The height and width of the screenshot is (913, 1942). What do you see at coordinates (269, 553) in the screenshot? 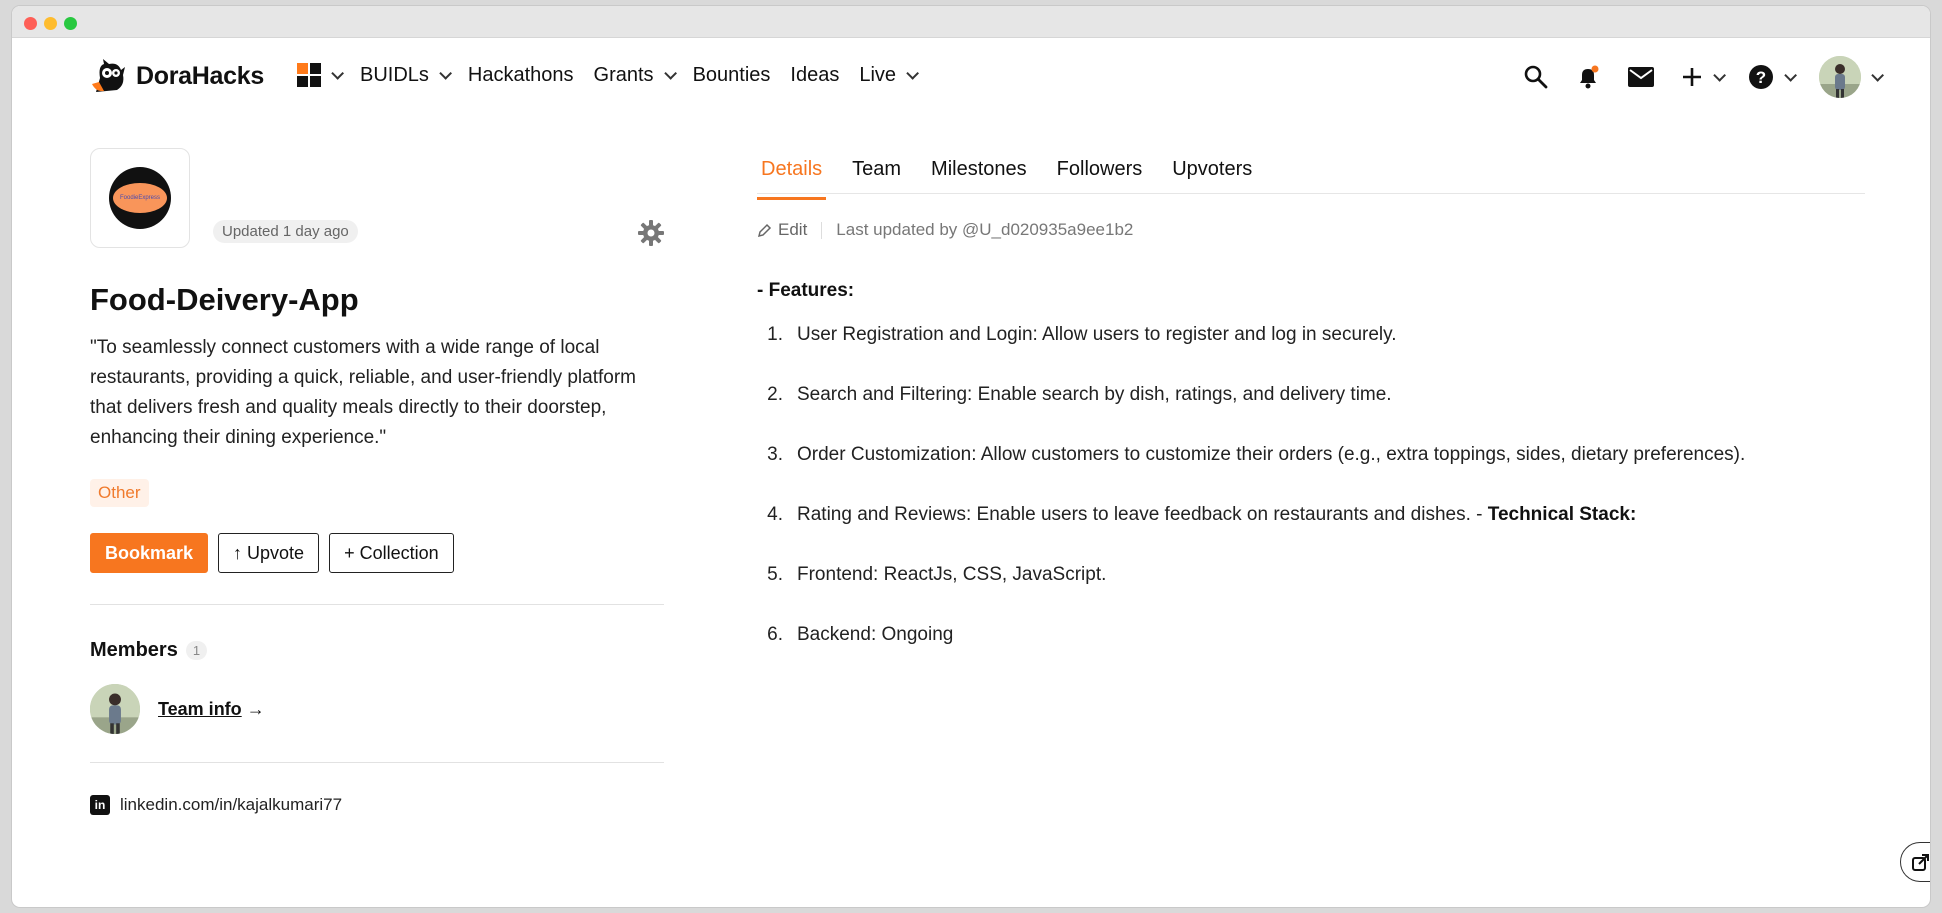
I see `upvote-button: ↑ Upvote` at bounding box center [269, 553].